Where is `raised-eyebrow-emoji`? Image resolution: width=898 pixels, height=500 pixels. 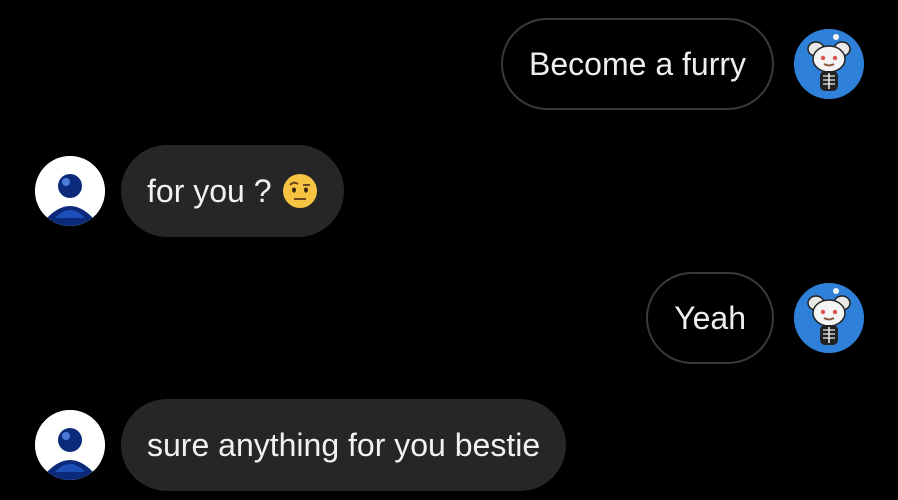
raised-eyebrow-emoji is located at coordinates (299, 191).